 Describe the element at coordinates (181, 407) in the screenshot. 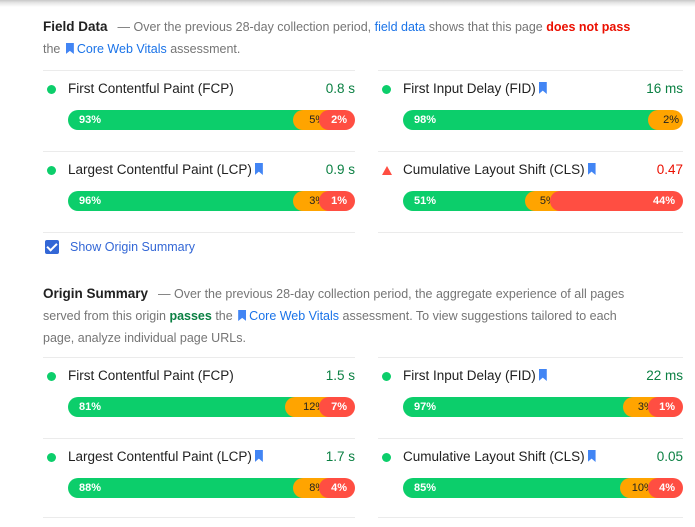

I see `fast-segment: 81%` at that location.